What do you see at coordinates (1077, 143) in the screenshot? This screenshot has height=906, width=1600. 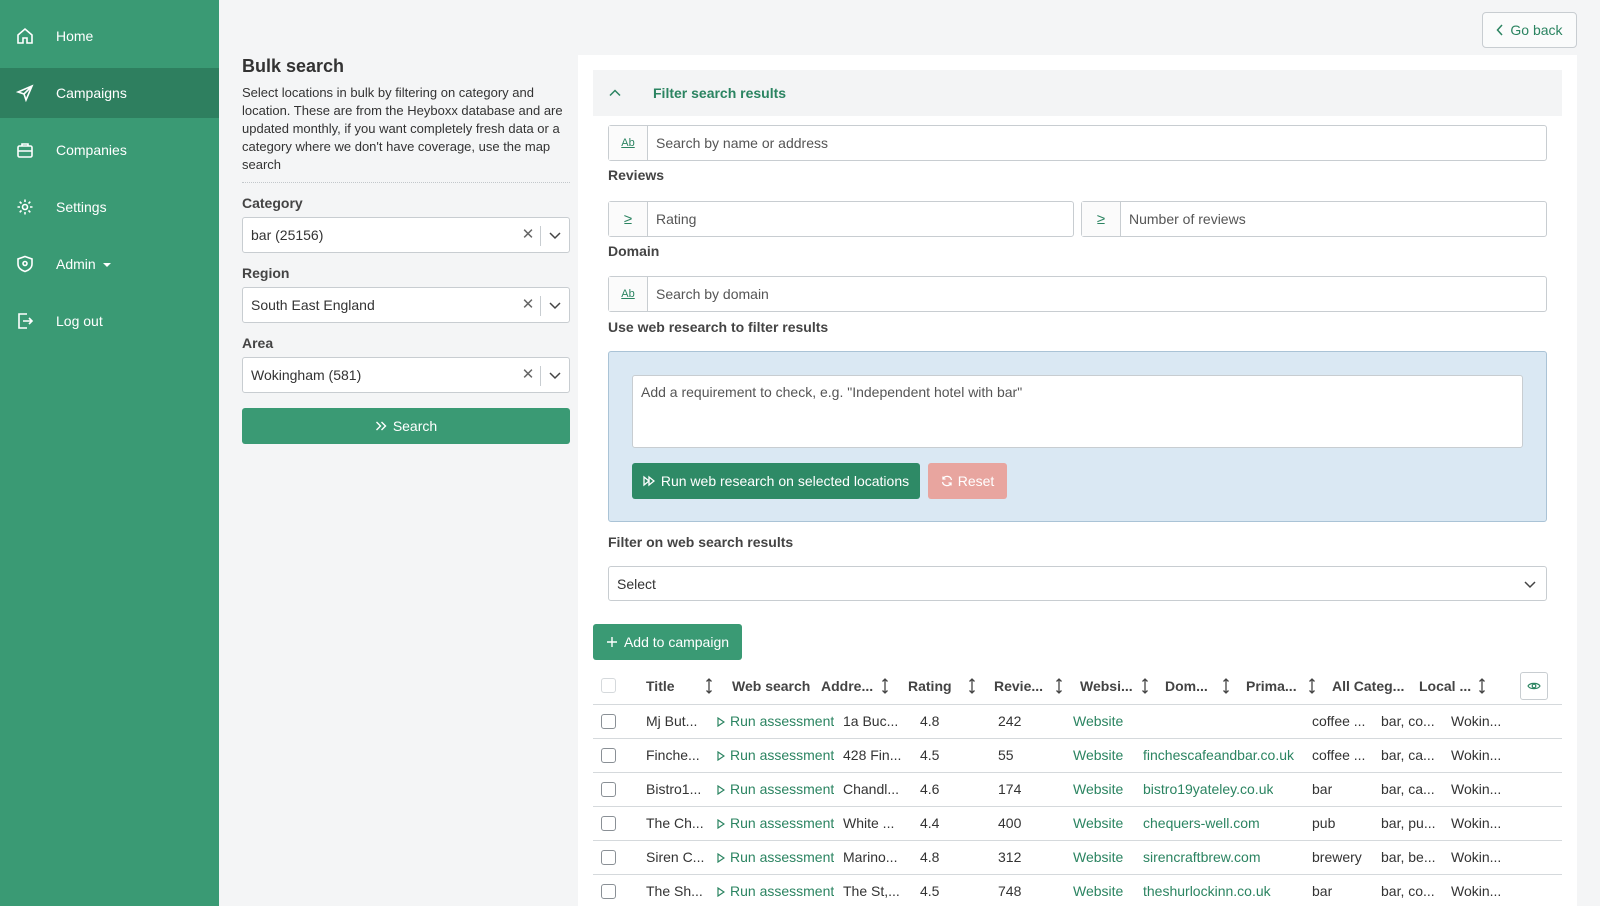 I see `name-address-search: Ab Search by name or address` at bounding box center [1077, 143].